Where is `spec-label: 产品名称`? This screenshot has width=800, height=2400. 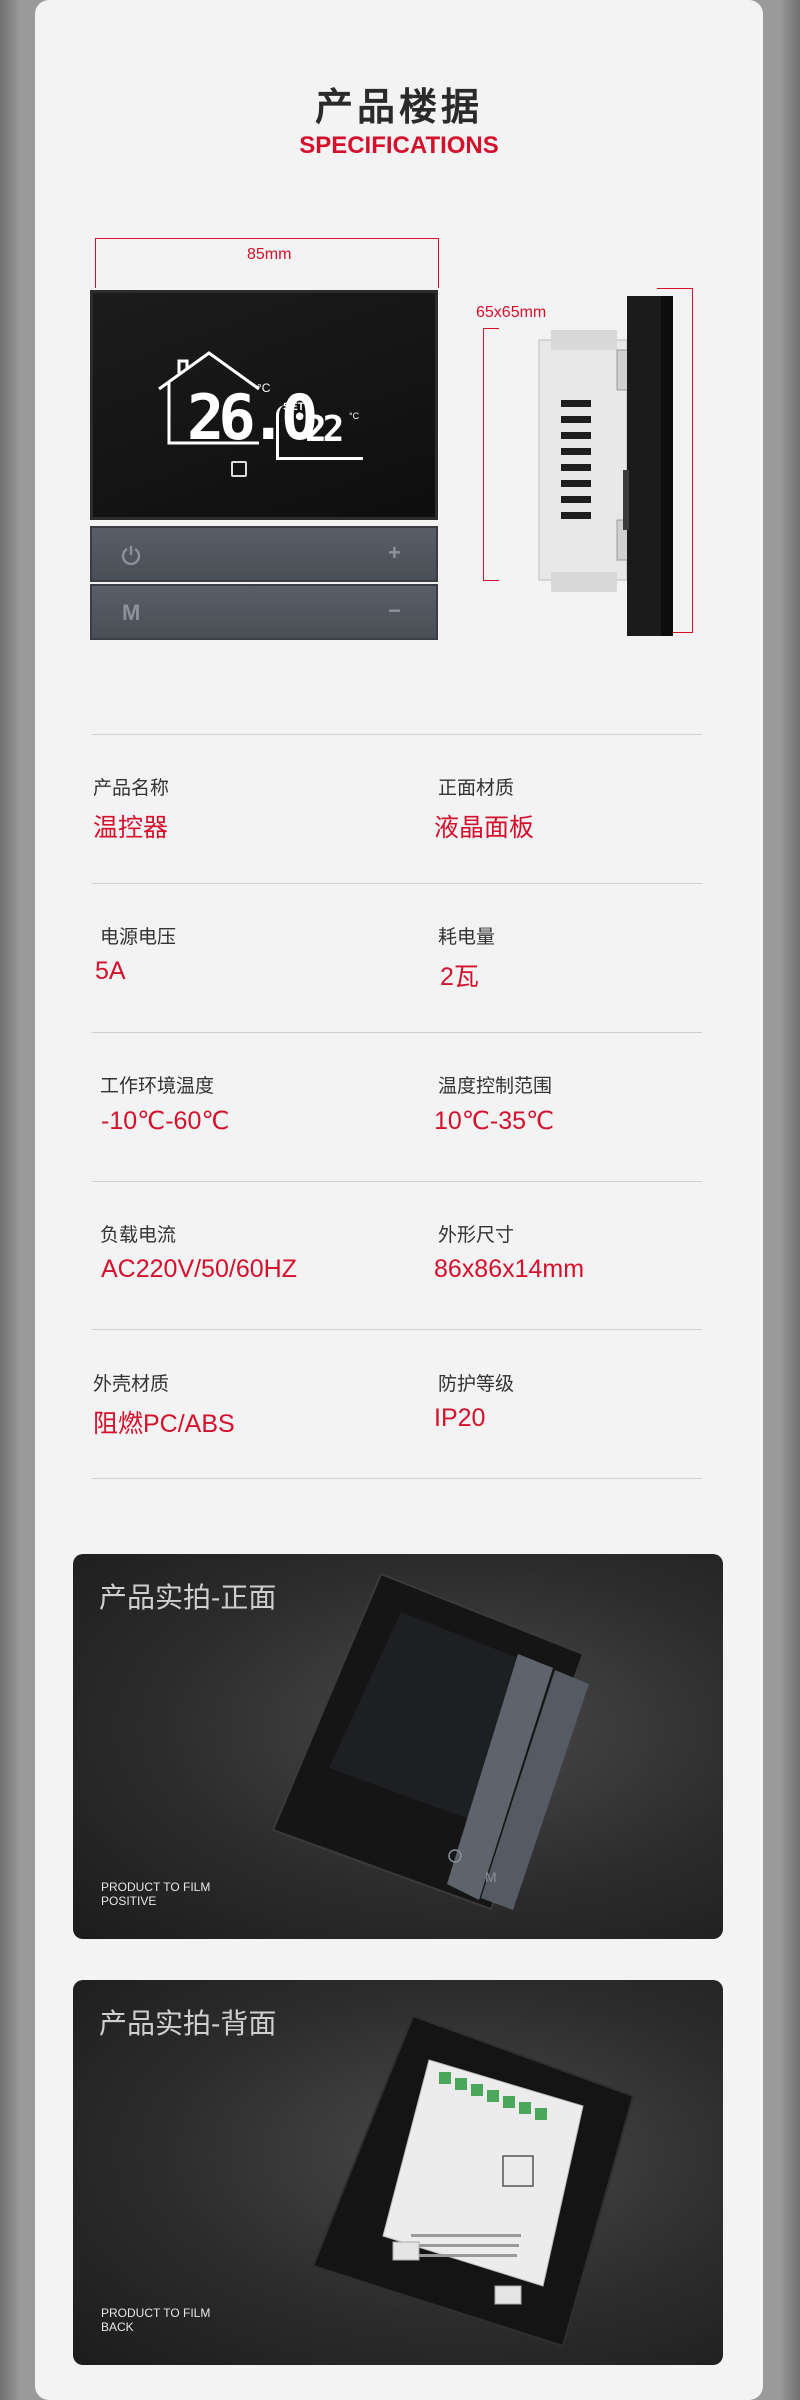
spec-label: 产品名称 is located at coordinates (131, 788).